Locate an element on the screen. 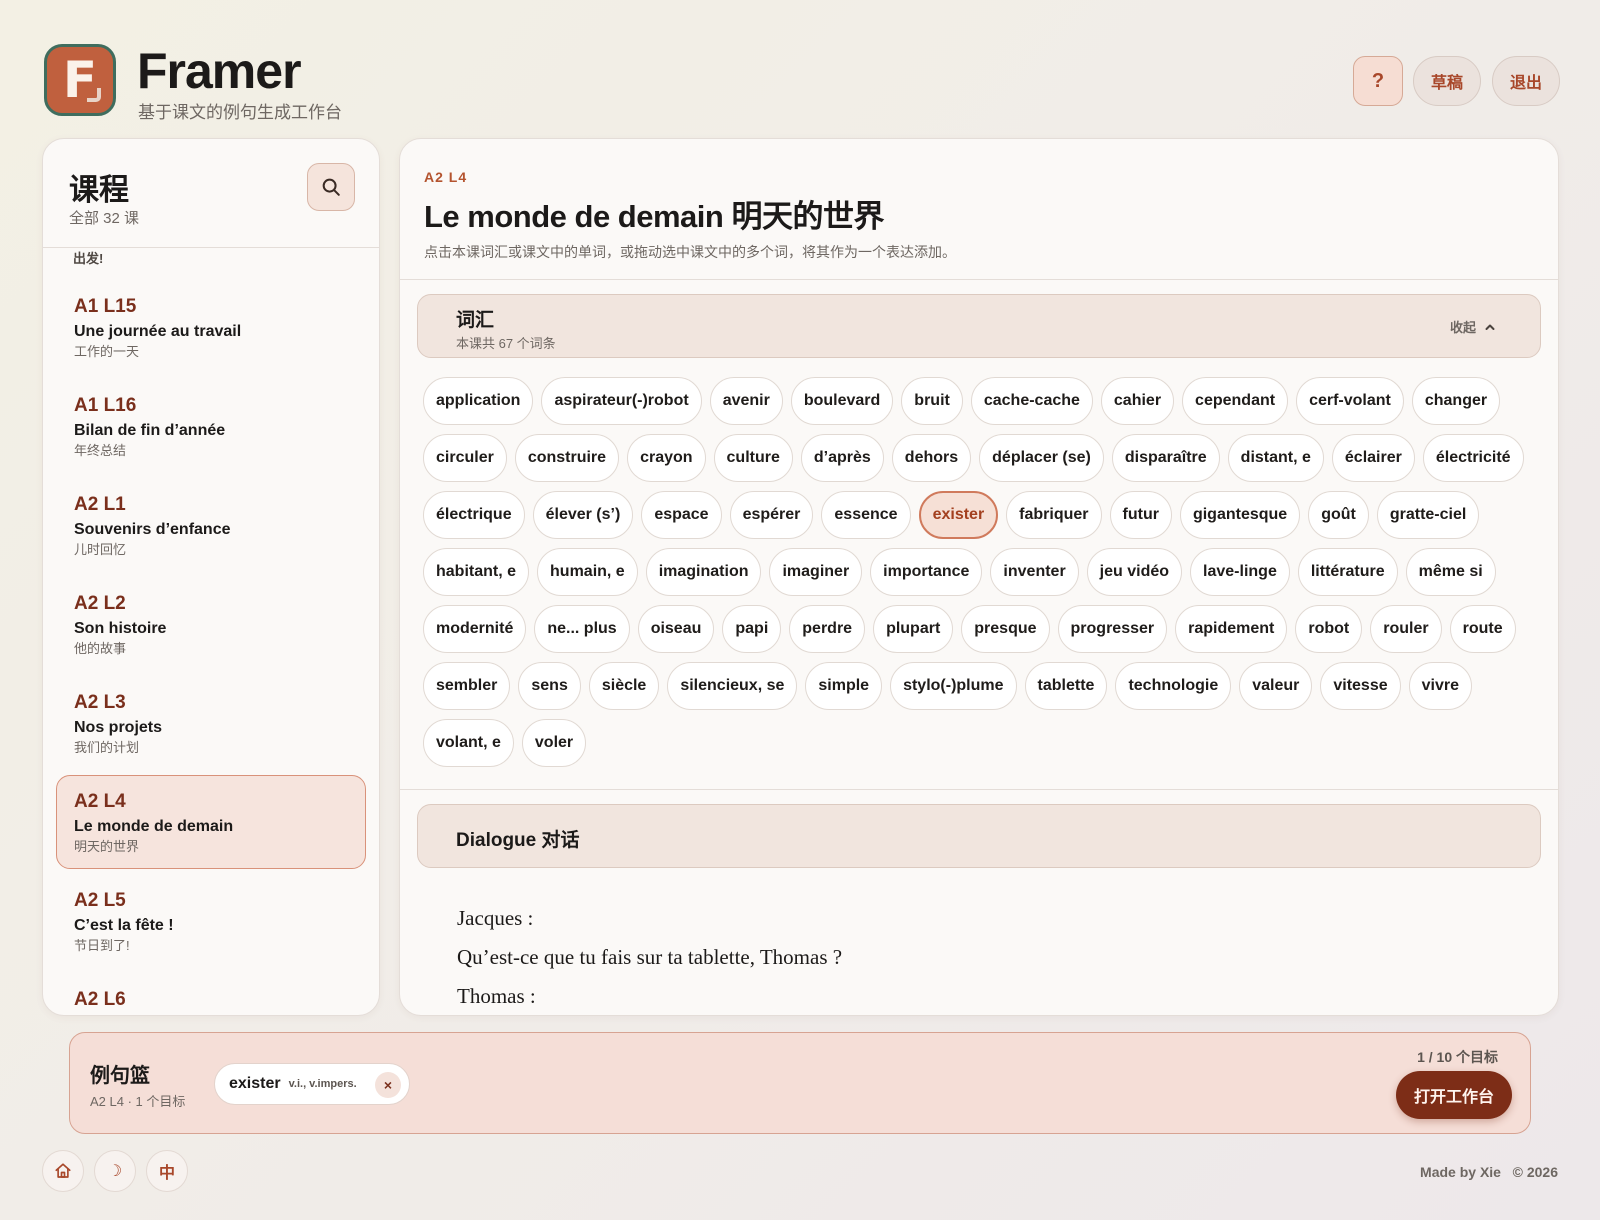  sidebar-lesson-item: A2 L2 Son histoire 他的故事 is located at coordinates (211, 624).